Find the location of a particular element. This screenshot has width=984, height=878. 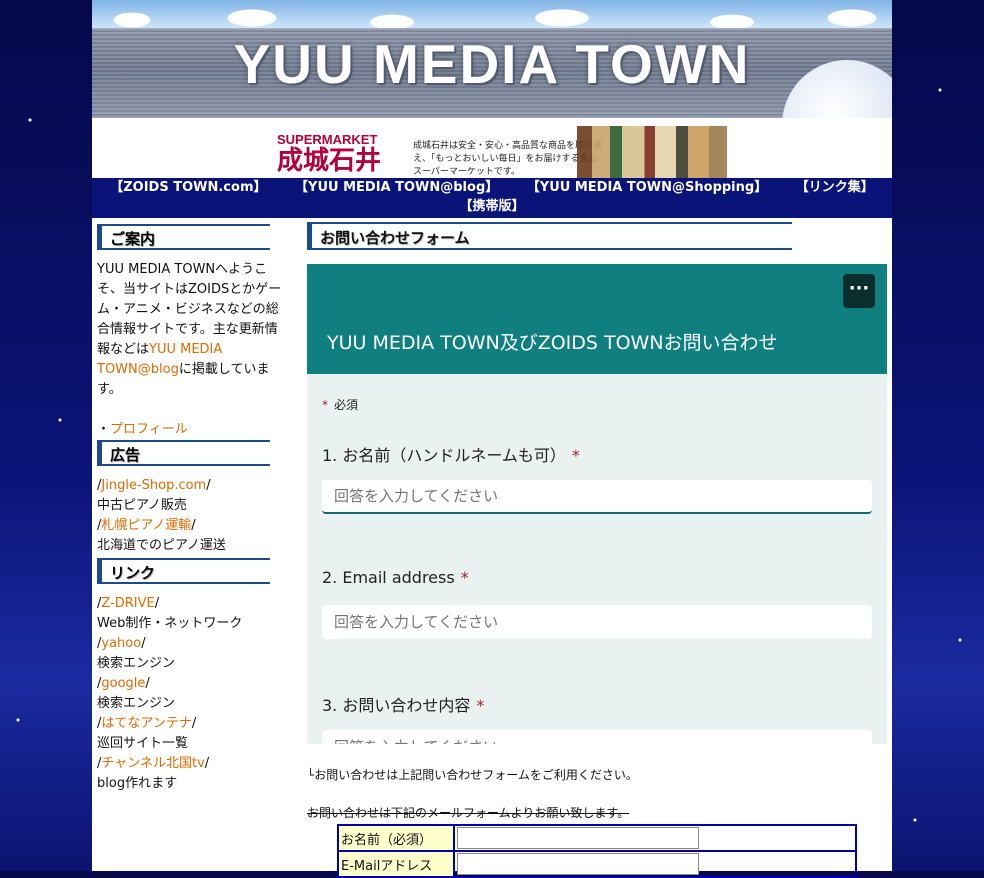

question-3-label: 3. お問い合わせ内容 * is located at coordinates (403, 704).